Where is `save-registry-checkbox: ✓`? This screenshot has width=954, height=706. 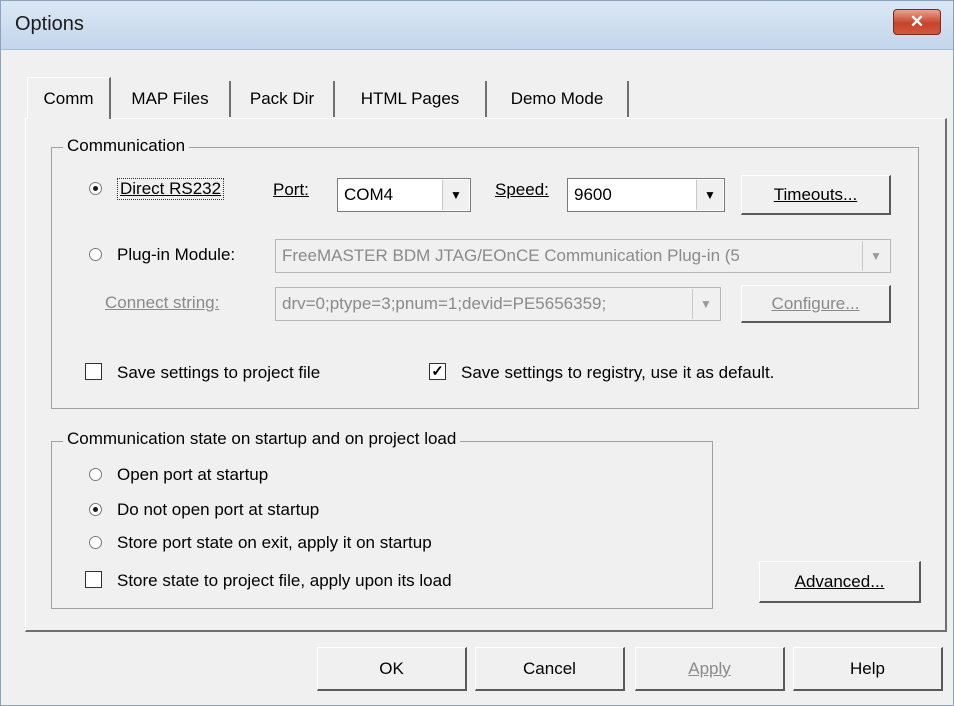 save-registry-checkbox: ✓ is located at coordinates (437, 371).